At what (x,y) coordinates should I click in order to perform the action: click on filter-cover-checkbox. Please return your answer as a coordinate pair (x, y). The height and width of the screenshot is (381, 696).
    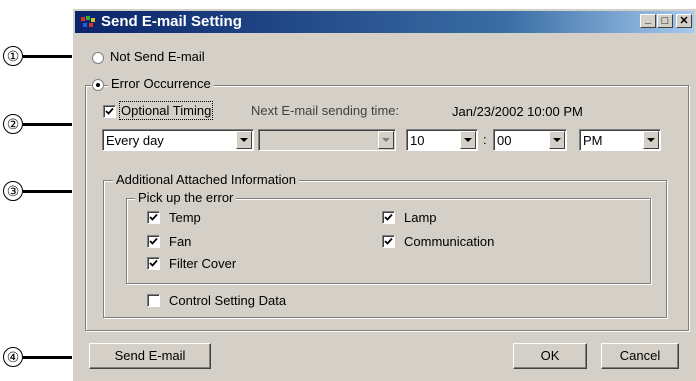
    Looking at the image, I should click on (153, 263).